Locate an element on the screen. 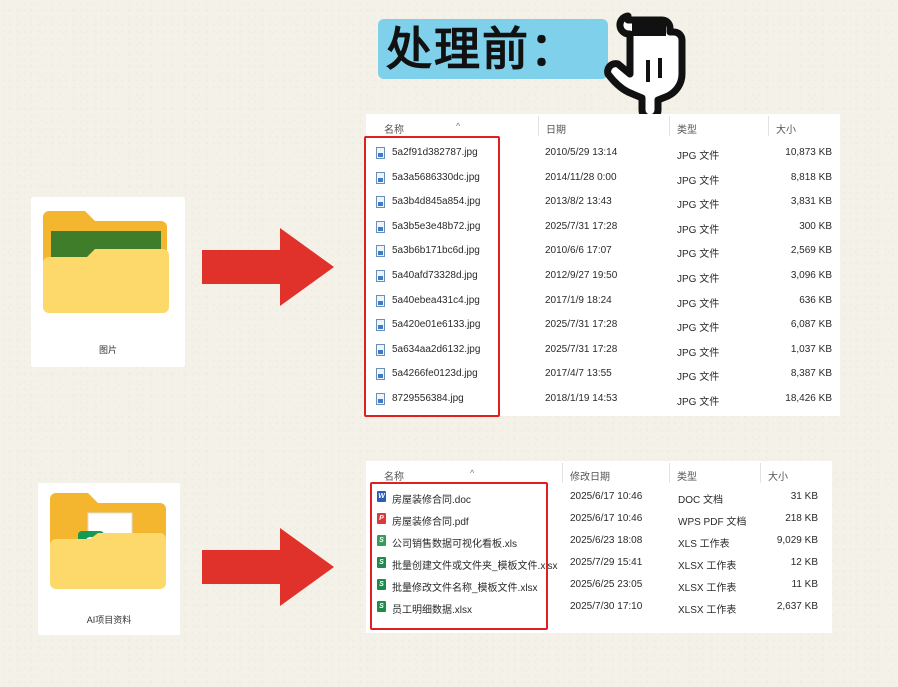  file-date: 2025/6/23 18:08 is located at coordinates (606, 540).